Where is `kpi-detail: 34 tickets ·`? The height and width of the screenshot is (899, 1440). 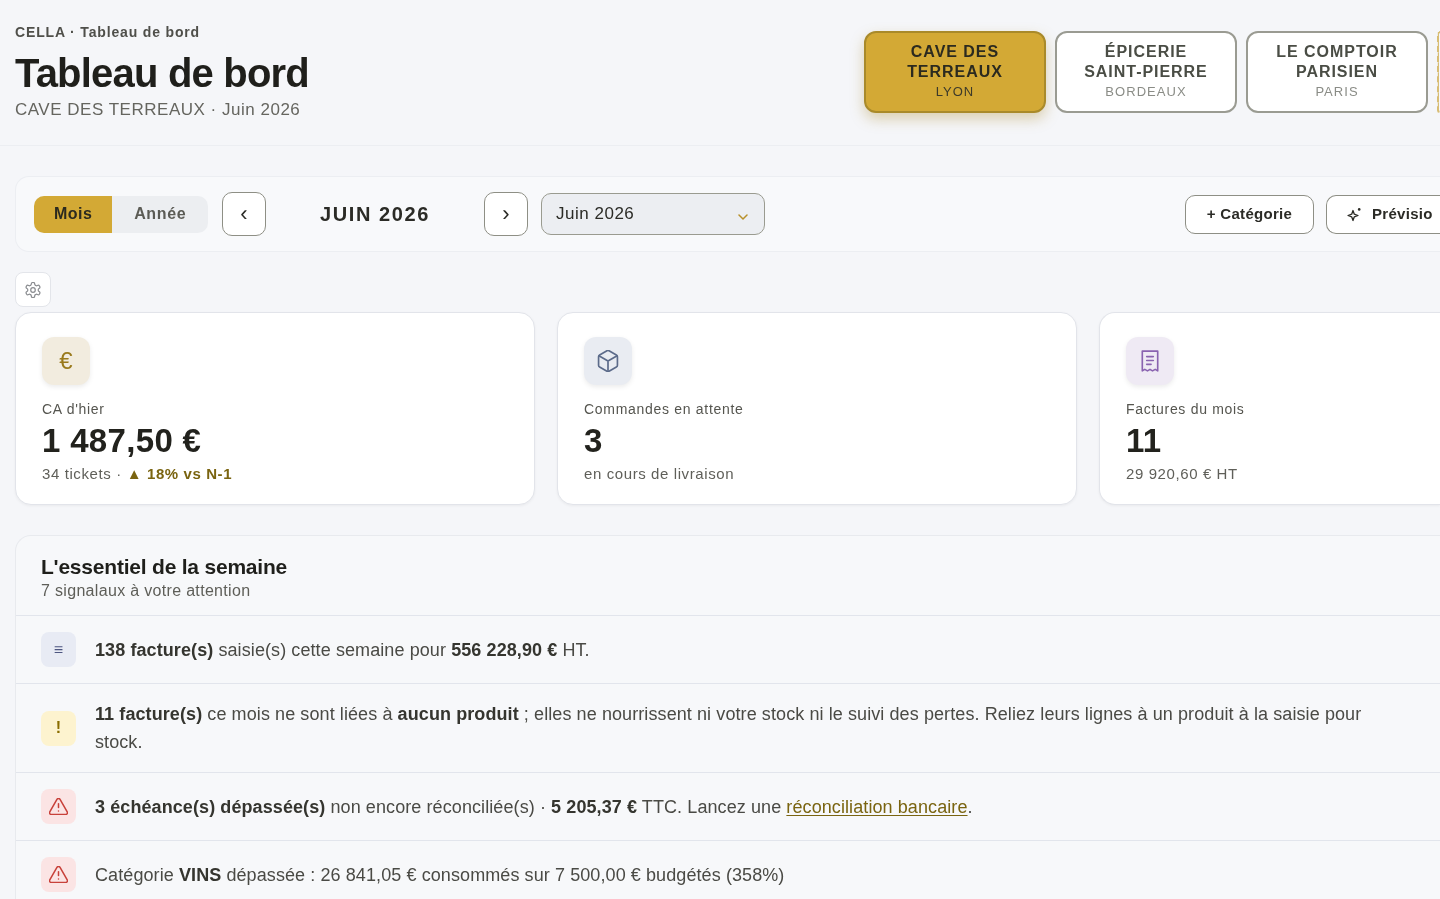 kpi-detail: 34 tickets · is located at coordinates (82, 474).